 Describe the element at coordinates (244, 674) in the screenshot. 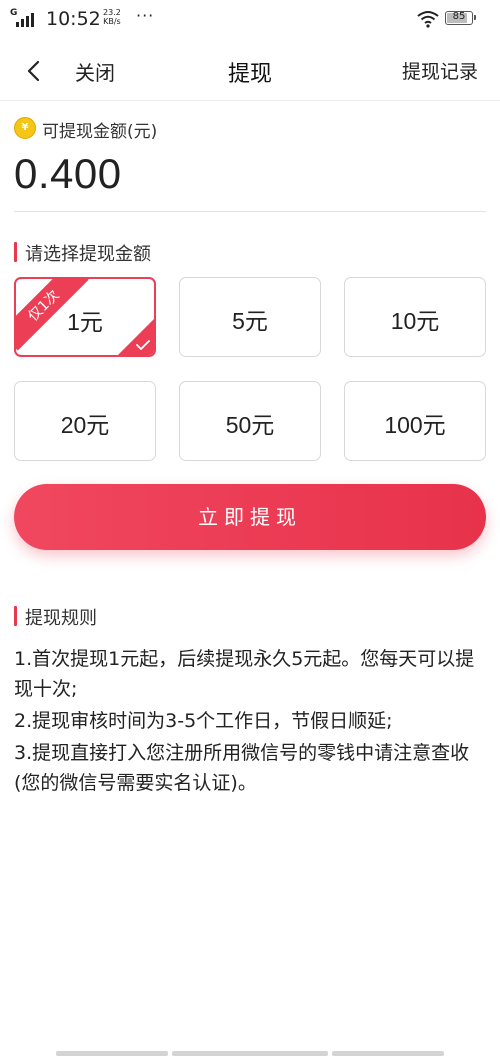

I see `rule-item: 1.首次提现1元起，后续提现永久5元起。您每天可以提现十次;` at that location.